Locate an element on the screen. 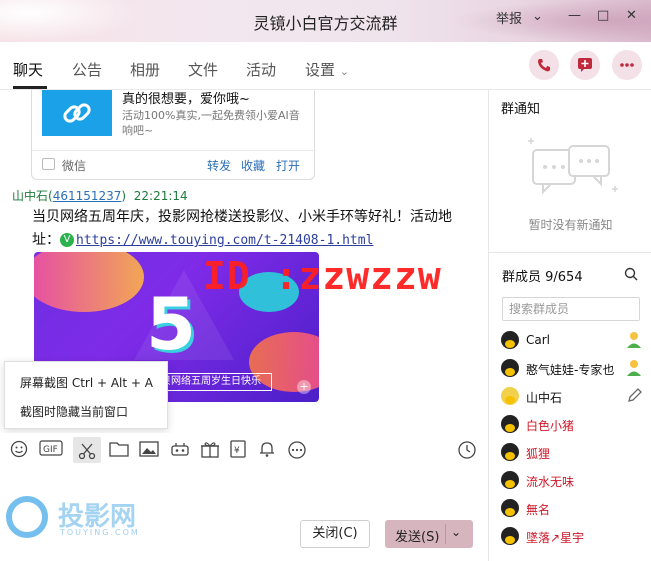 Image resolution: width=651 pixels, height=561 pixels. panel-divider is located at coordinates (570, 252).